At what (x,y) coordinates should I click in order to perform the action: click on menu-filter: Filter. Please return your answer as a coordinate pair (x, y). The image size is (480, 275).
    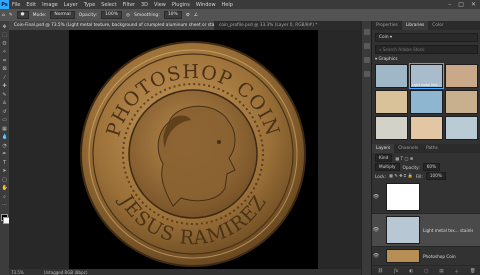
    Looking at the image, I should click on (129, 5).